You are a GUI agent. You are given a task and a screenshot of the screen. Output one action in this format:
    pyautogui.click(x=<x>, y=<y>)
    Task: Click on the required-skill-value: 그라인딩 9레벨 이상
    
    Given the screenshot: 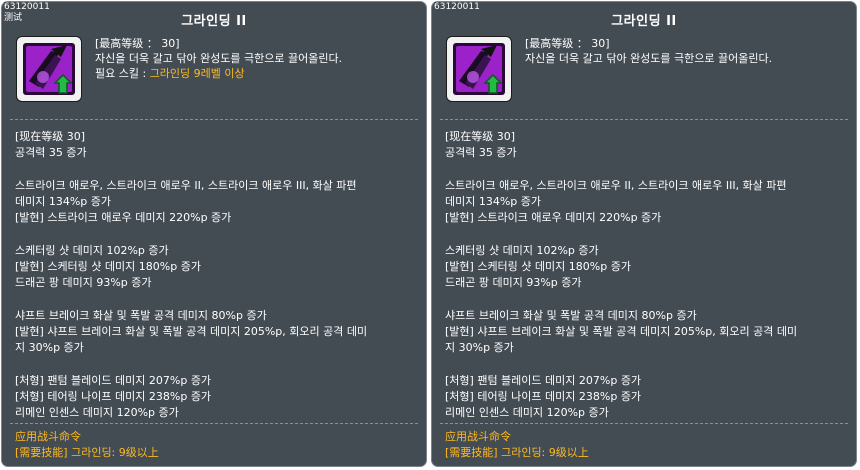 What is the action you would take?
    pyautogui.click(x=197, y=73)
    